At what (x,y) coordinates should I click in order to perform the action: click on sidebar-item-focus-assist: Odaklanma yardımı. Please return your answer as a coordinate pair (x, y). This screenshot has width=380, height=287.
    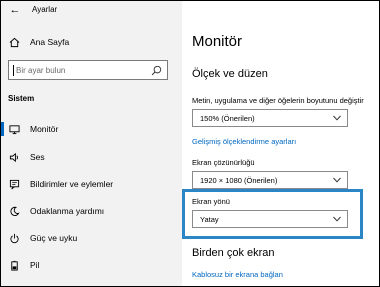
    Looking at the image, I should click on (91, 211).